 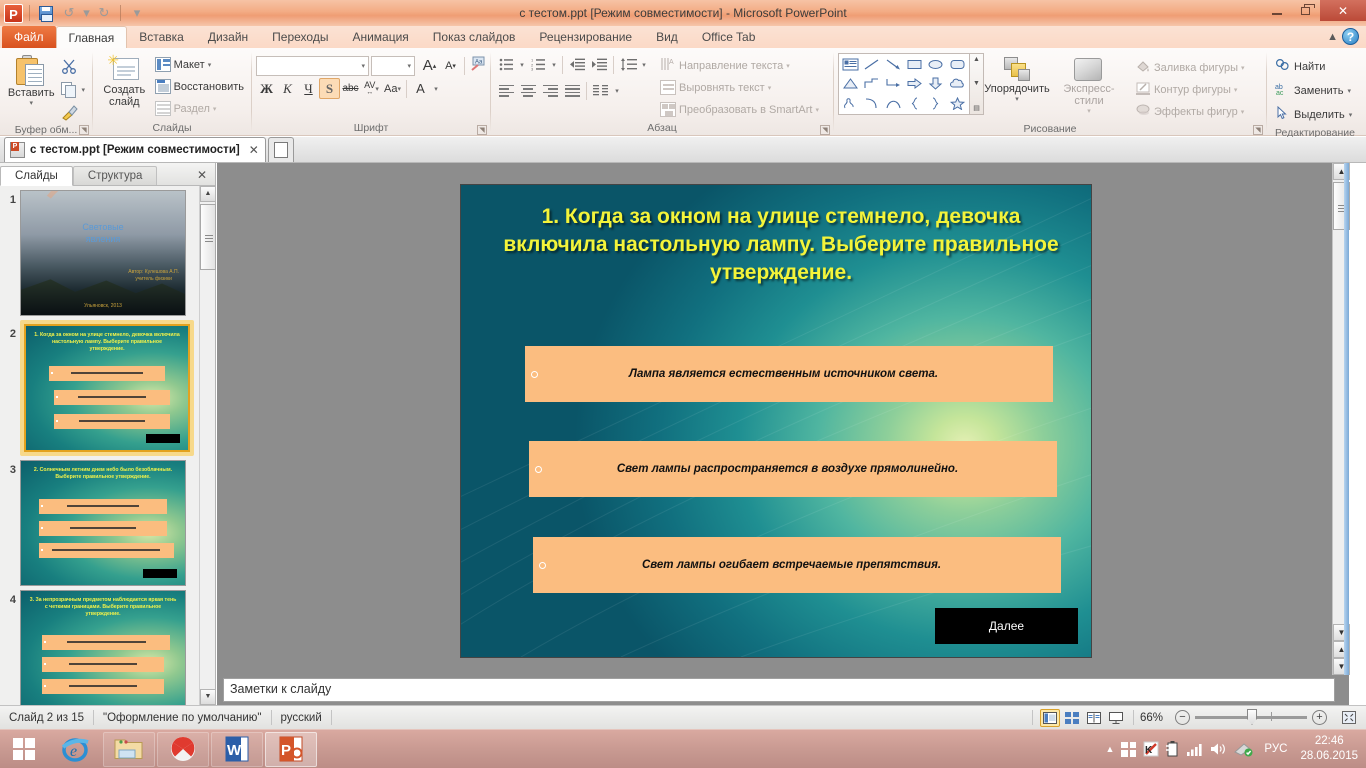 I want to click on close-pane-icon: ✕, so click(x=202, y=176).